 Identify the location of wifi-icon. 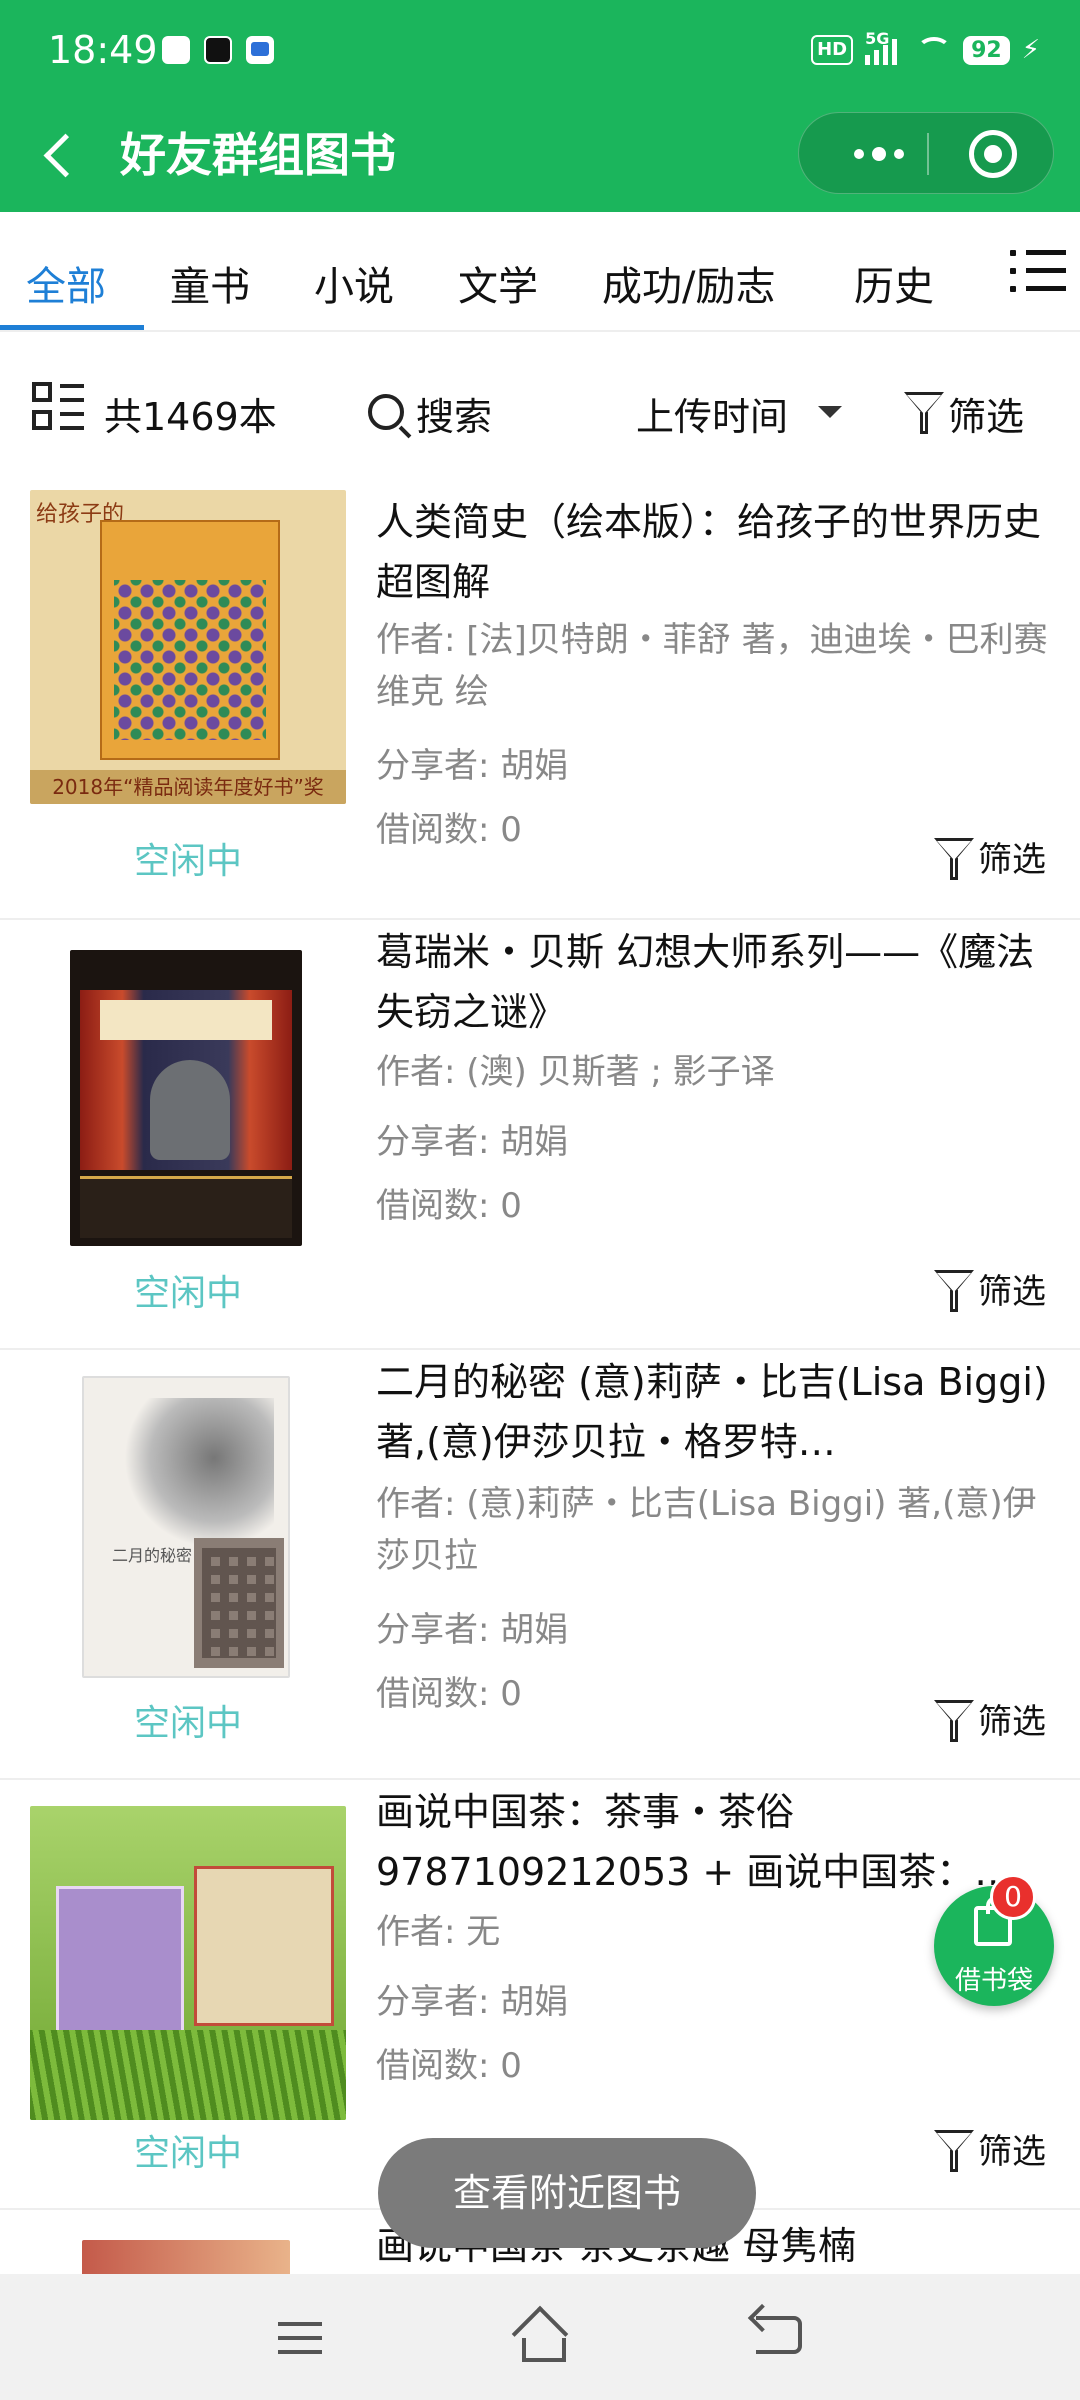
(934, 50).